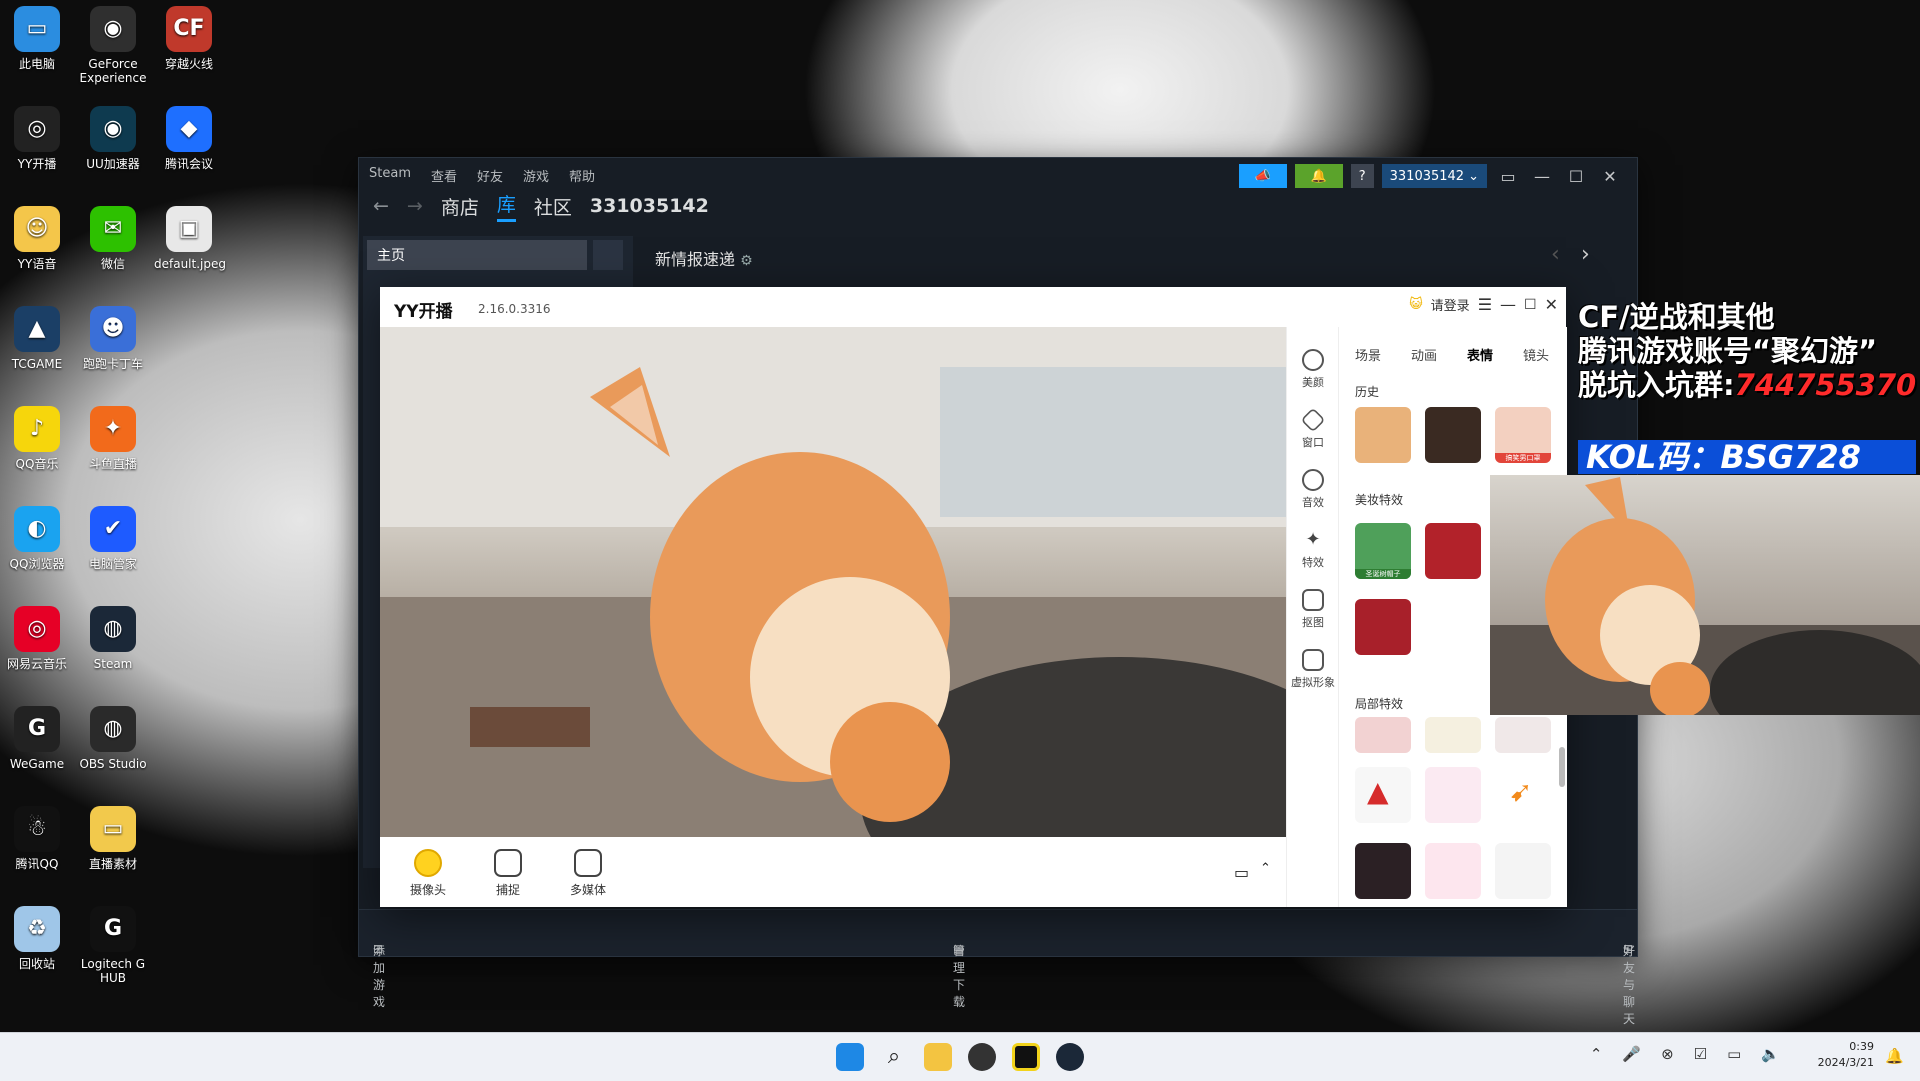 The image size is (1920, 1081). Describe the element at coordinates (1485, 304) in the screenshot. I see `menu-icon: ☰` at that location.